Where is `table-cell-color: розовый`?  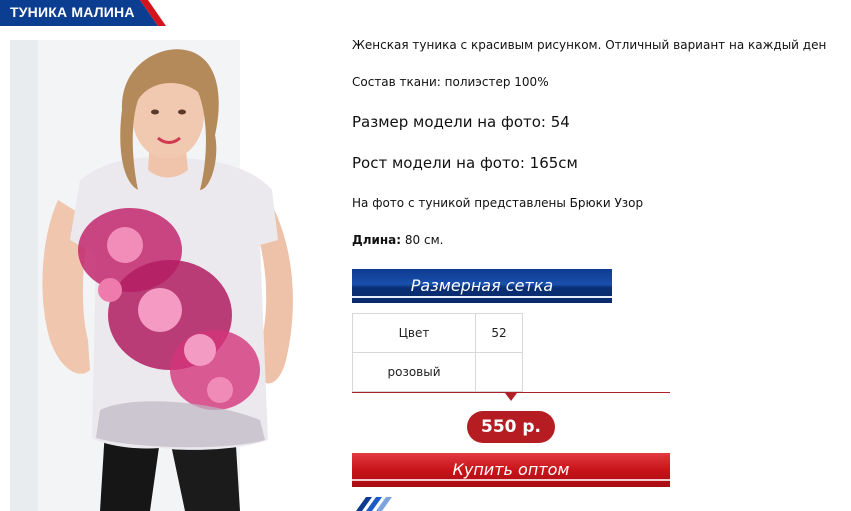 table-cell-color: розовый is located at coordinates (414, 372).